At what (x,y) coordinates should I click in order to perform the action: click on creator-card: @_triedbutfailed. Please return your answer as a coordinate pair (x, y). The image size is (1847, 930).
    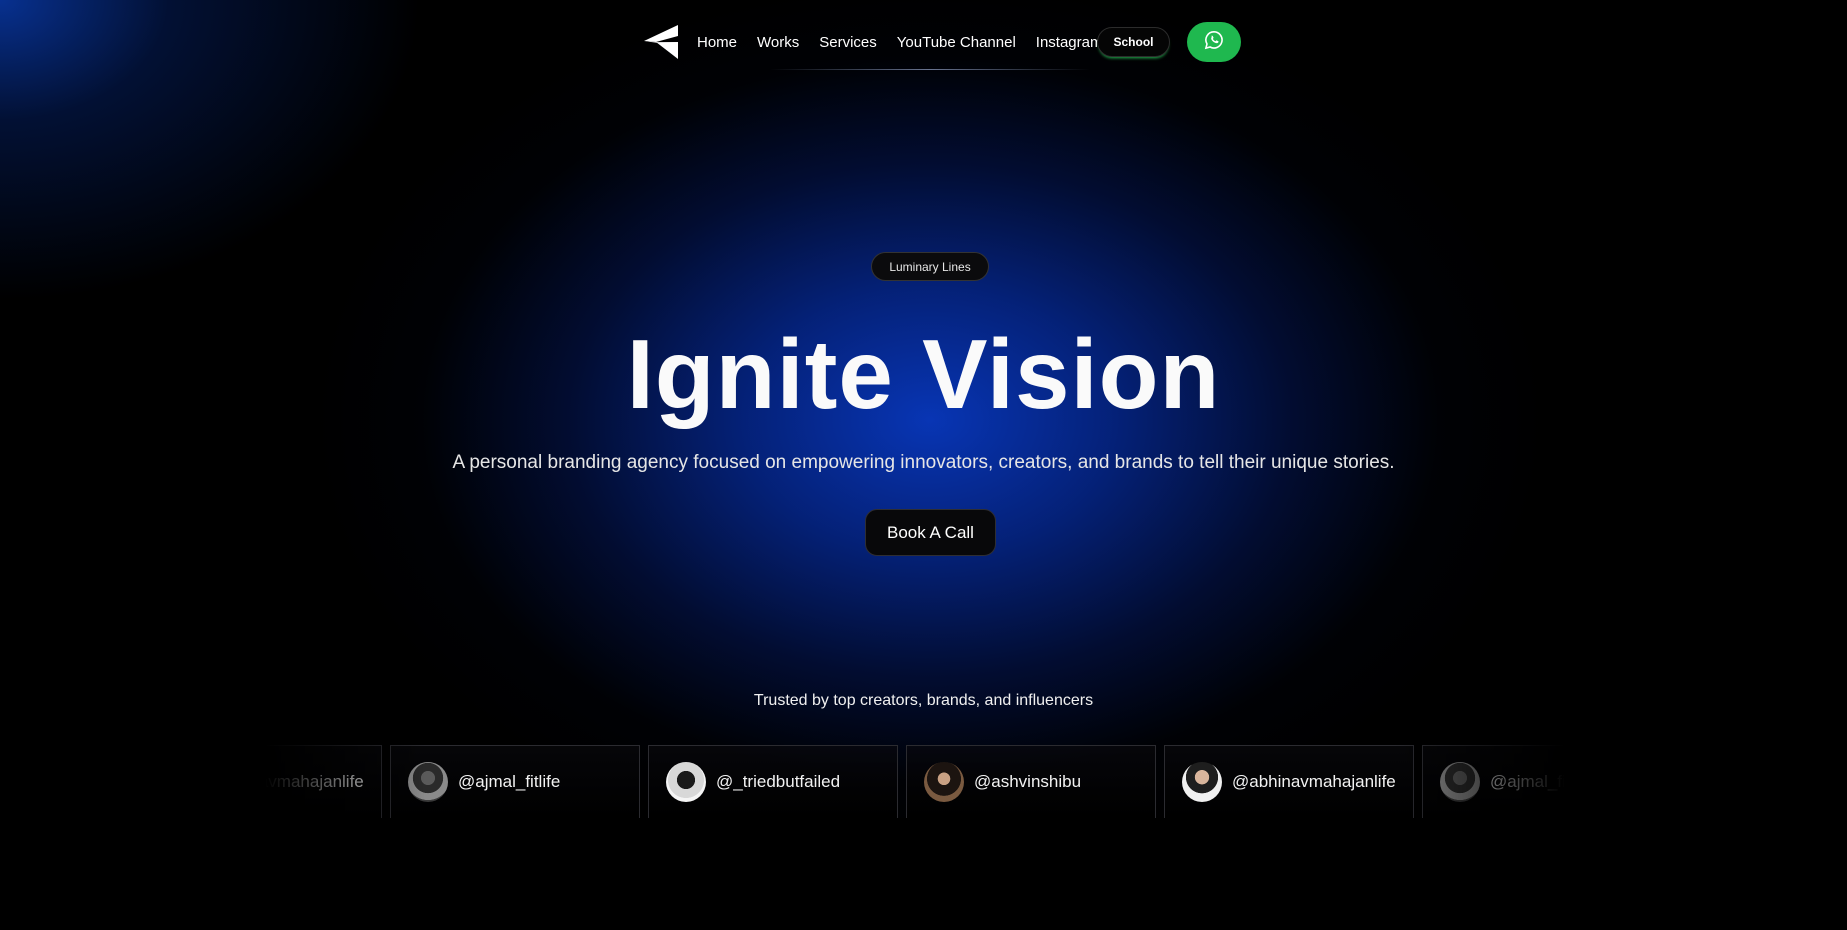
    Looking at the image, I should click on (773, 781).